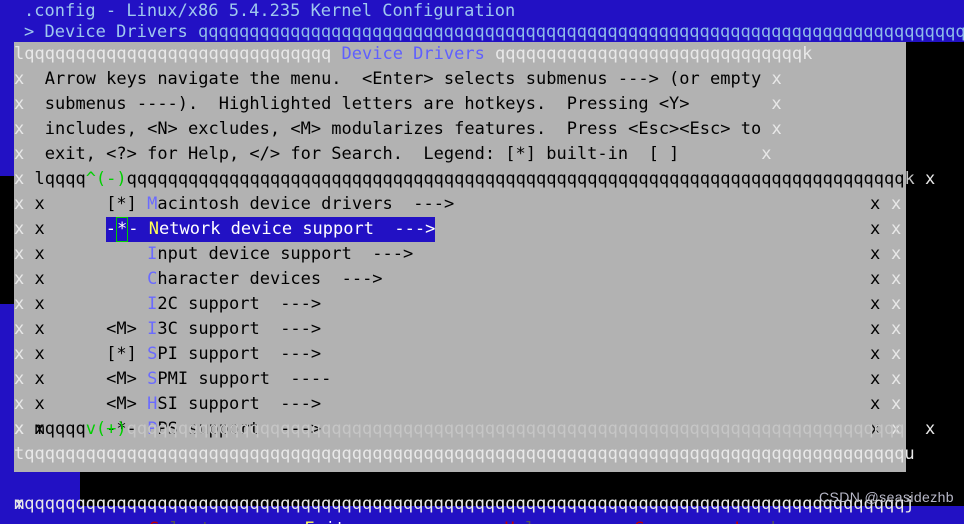  I want to click on save-button: < Save >, so click(655, 520).